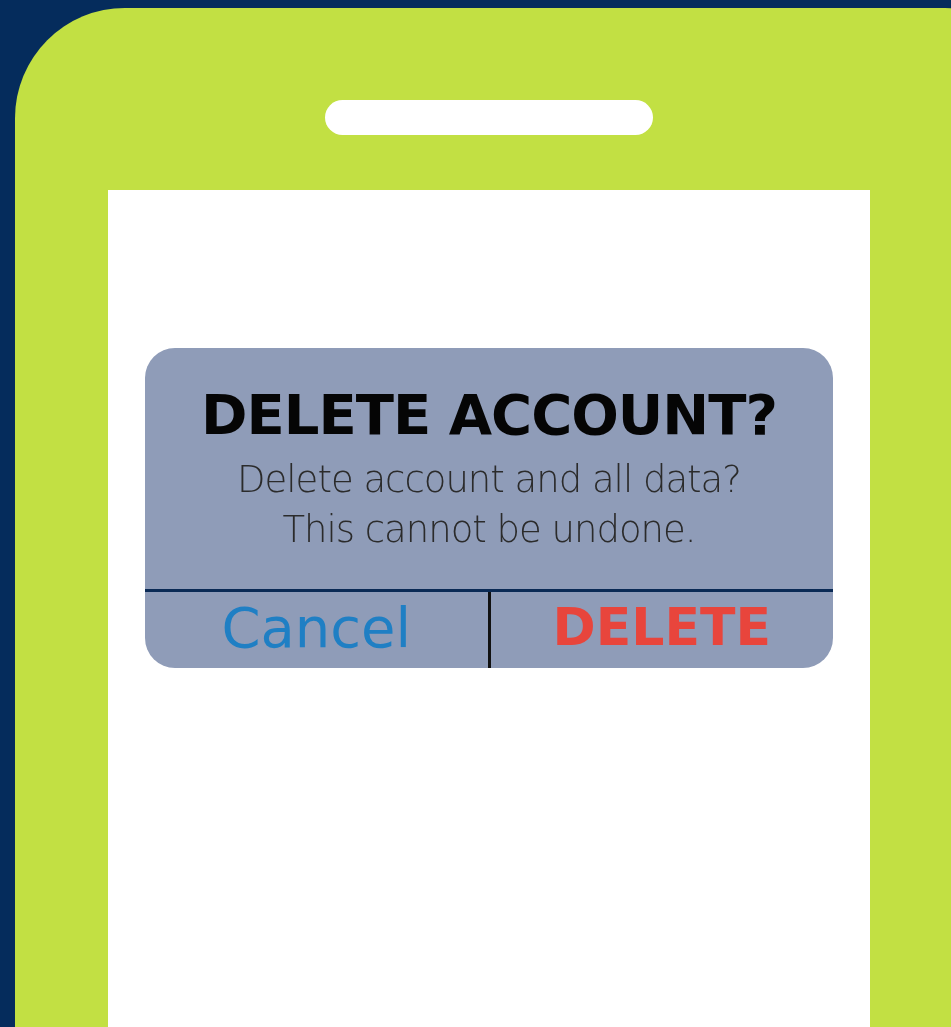 The image size is (951, 1027). I want to click on delete-button: DELETE, so click(660, 630).